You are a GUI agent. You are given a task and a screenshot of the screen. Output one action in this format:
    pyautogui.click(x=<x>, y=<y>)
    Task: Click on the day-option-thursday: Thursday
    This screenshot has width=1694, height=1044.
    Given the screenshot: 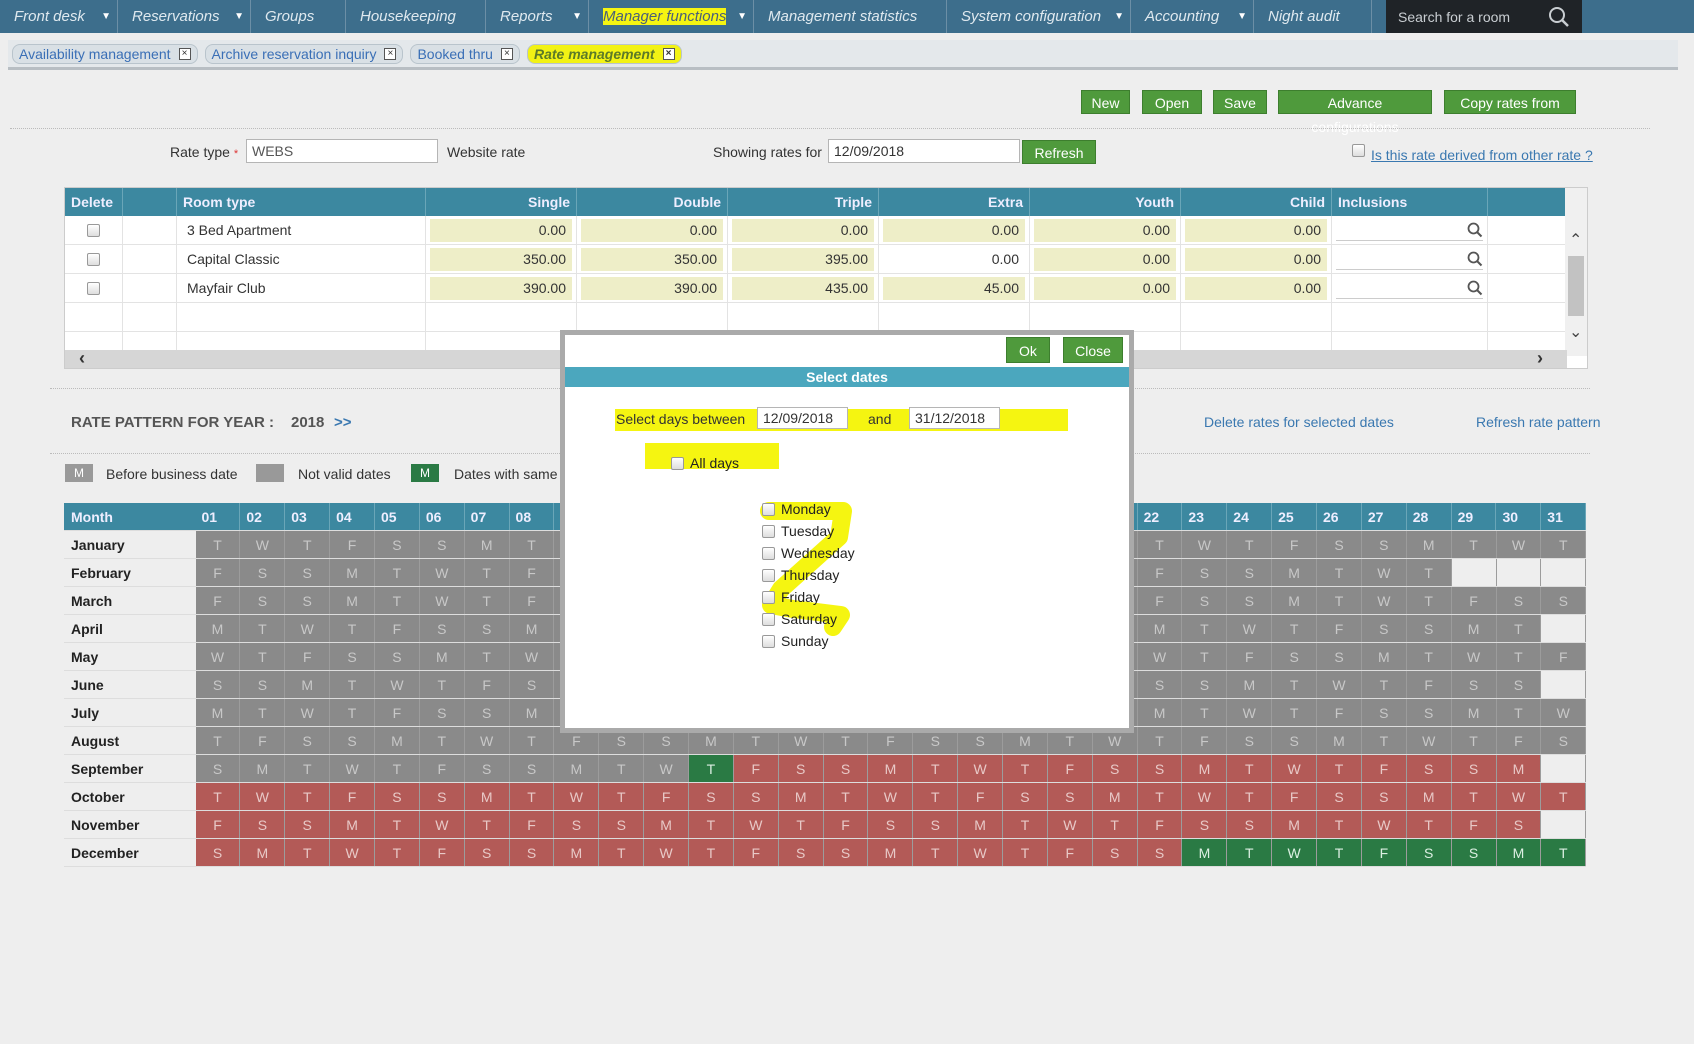 What is the action you would take?
    pyautogui.click(x=800, y=575)
    